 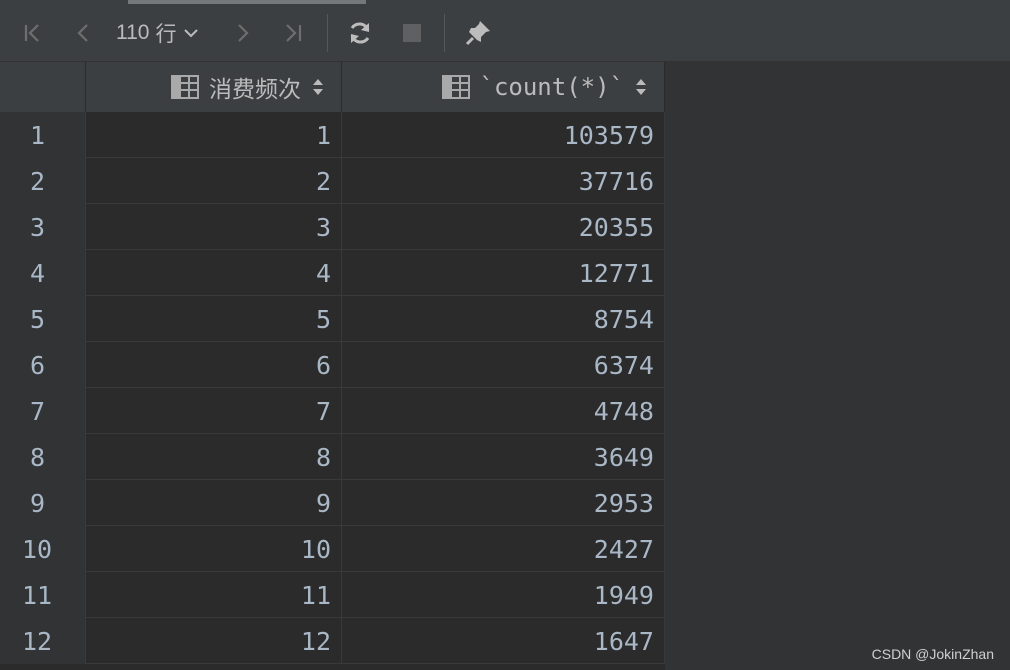 What do you see at coordinates (214, 549) in the screenshot?
I see `cell-frequency: 10` at bounding box center [214, 549].